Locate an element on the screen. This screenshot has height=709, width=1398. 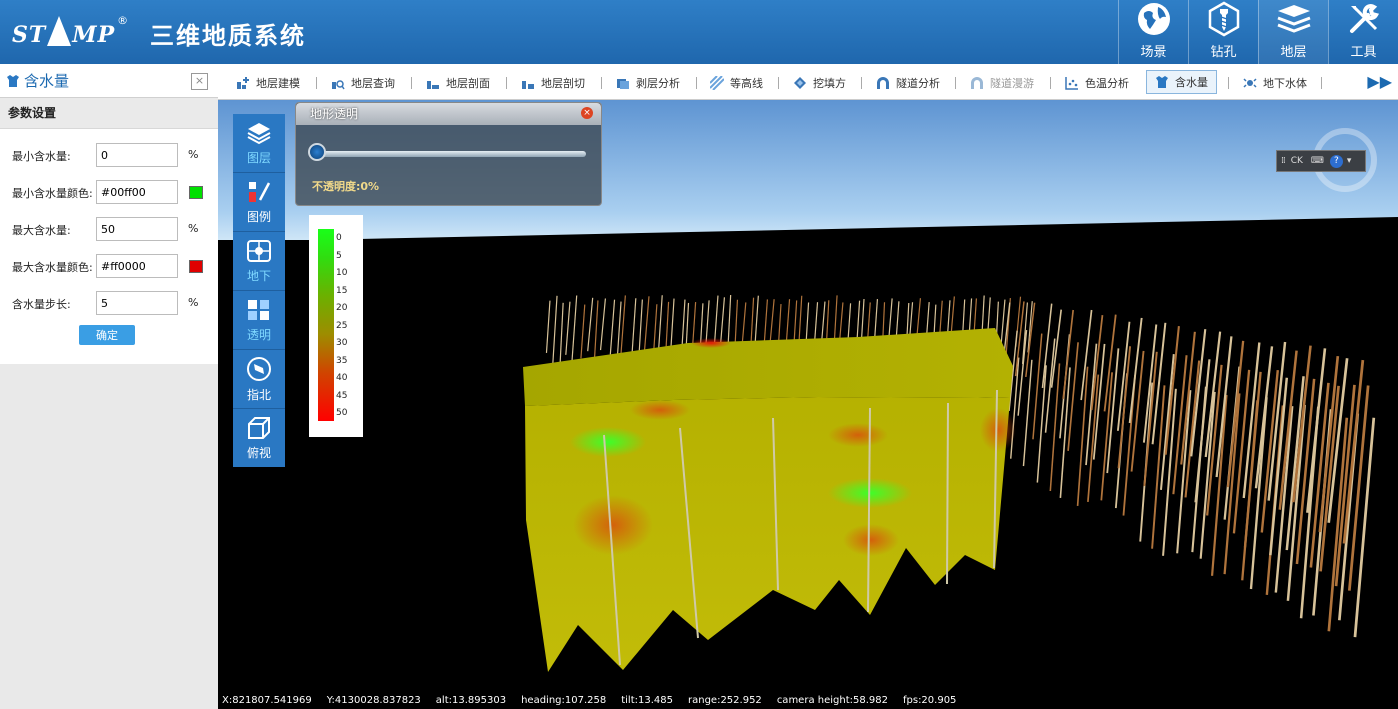
step-row: 含水量步长: % is located at coordinates (109, 303).